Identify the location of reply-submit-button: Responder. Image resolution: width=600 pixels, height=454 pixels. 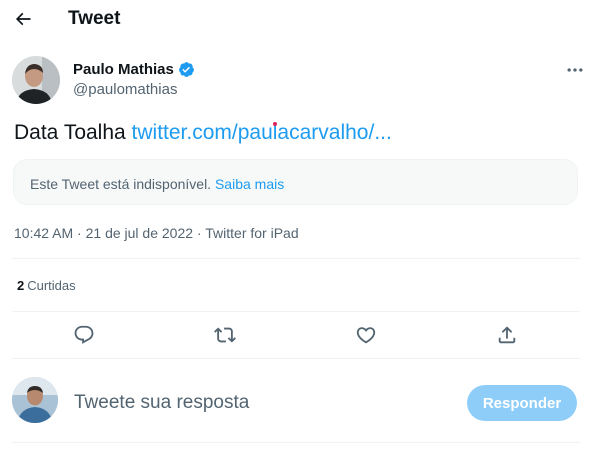
(522, 403).